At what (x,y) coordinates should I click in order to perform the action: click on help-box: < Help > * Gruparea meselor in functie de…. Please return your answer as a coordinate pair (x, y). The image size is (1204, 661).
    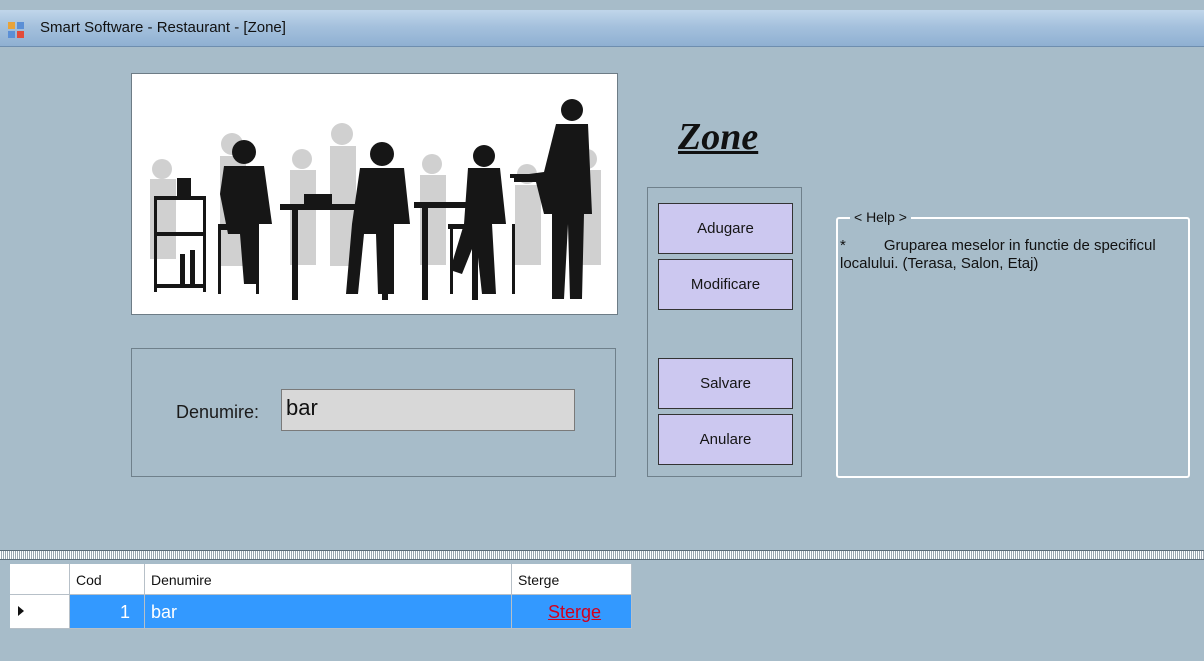
    Looking at the image, I should click on (1013, 343).